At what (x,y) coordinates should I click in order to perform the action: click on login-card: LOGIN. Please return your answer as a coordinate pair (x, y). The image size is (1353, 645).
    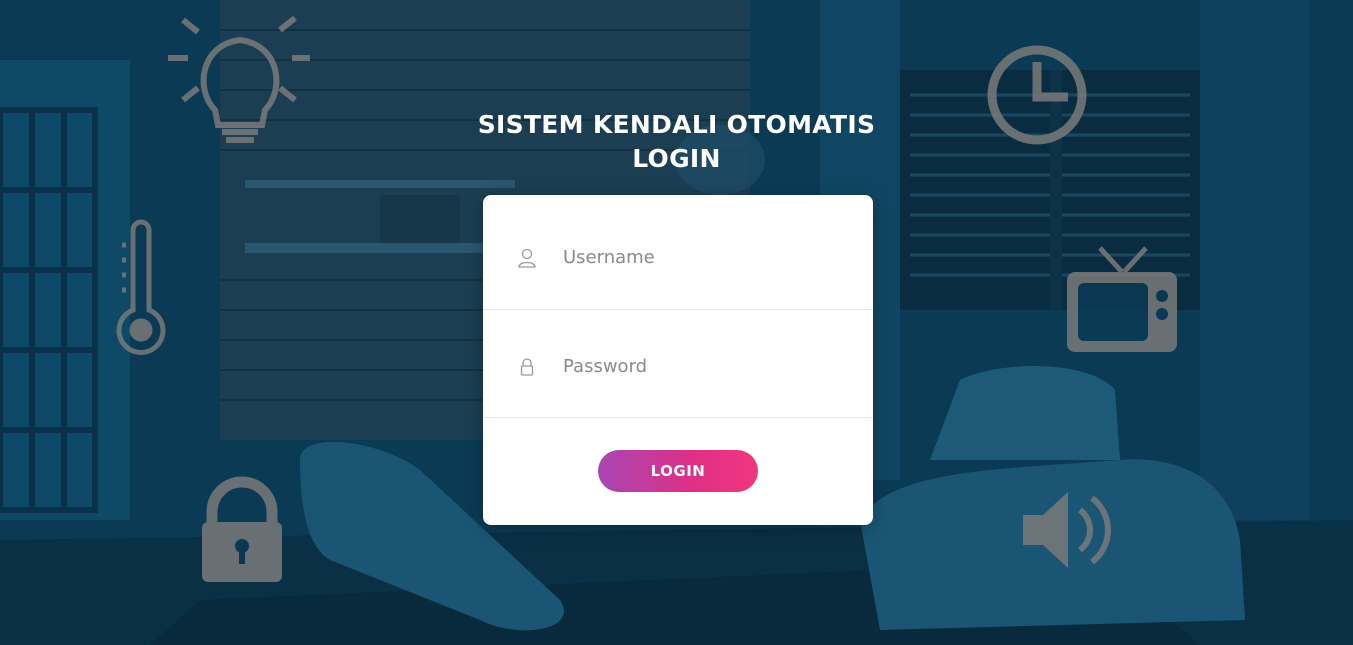
    Looking at the image, I should click on (678, 360).